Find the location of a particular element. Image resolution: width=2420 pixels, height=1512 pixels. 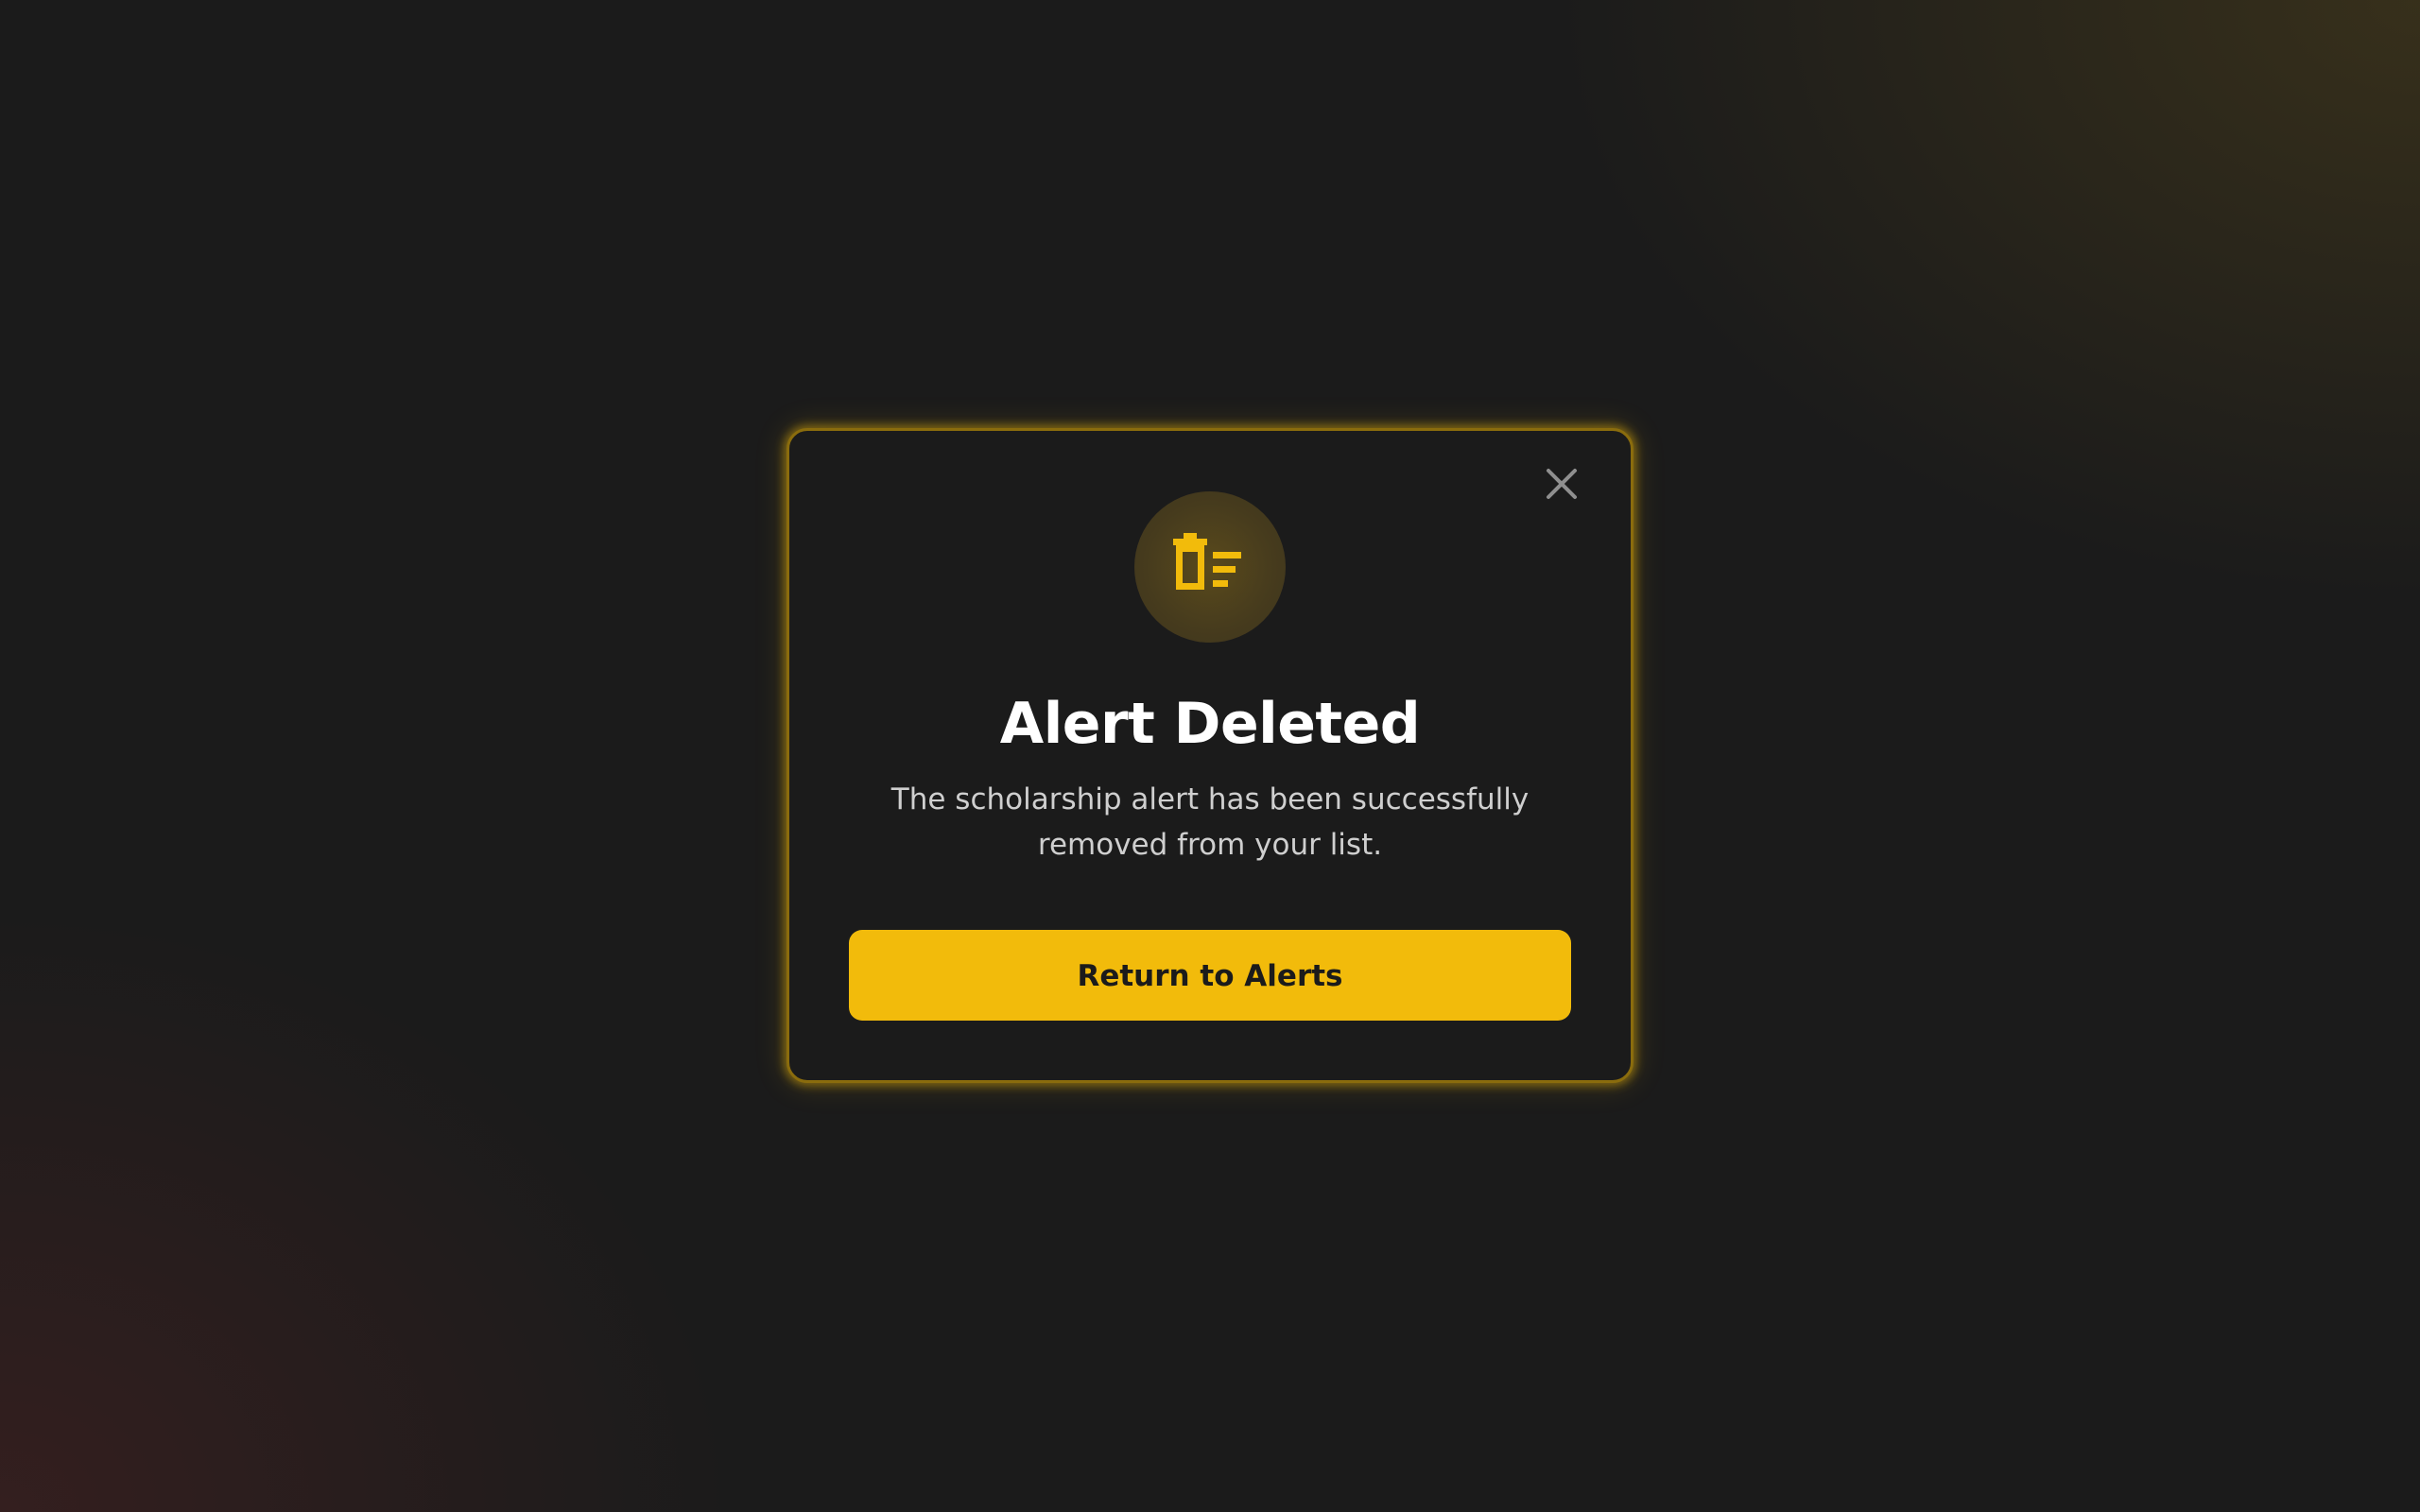

close-icon is located at coordinates (1562, 484).